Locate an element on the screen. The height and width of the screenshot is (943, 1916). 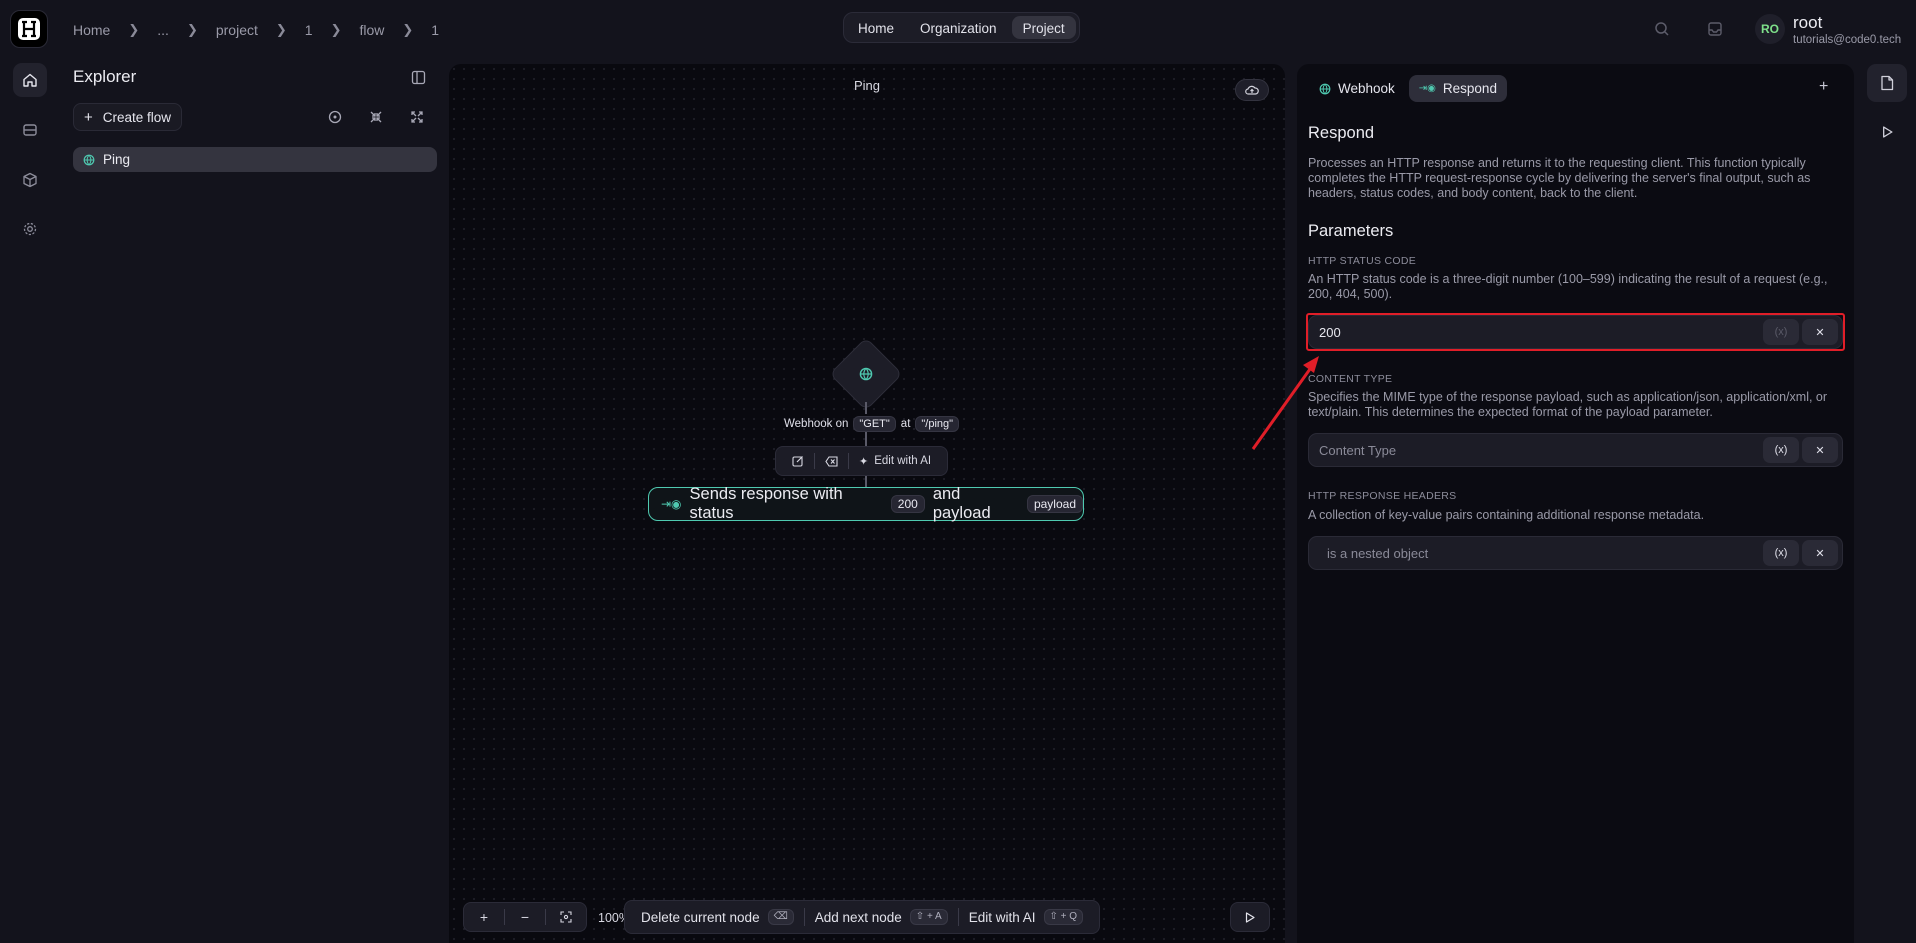
breadcrumb-flow: flow is located at coordinates (371, 30).